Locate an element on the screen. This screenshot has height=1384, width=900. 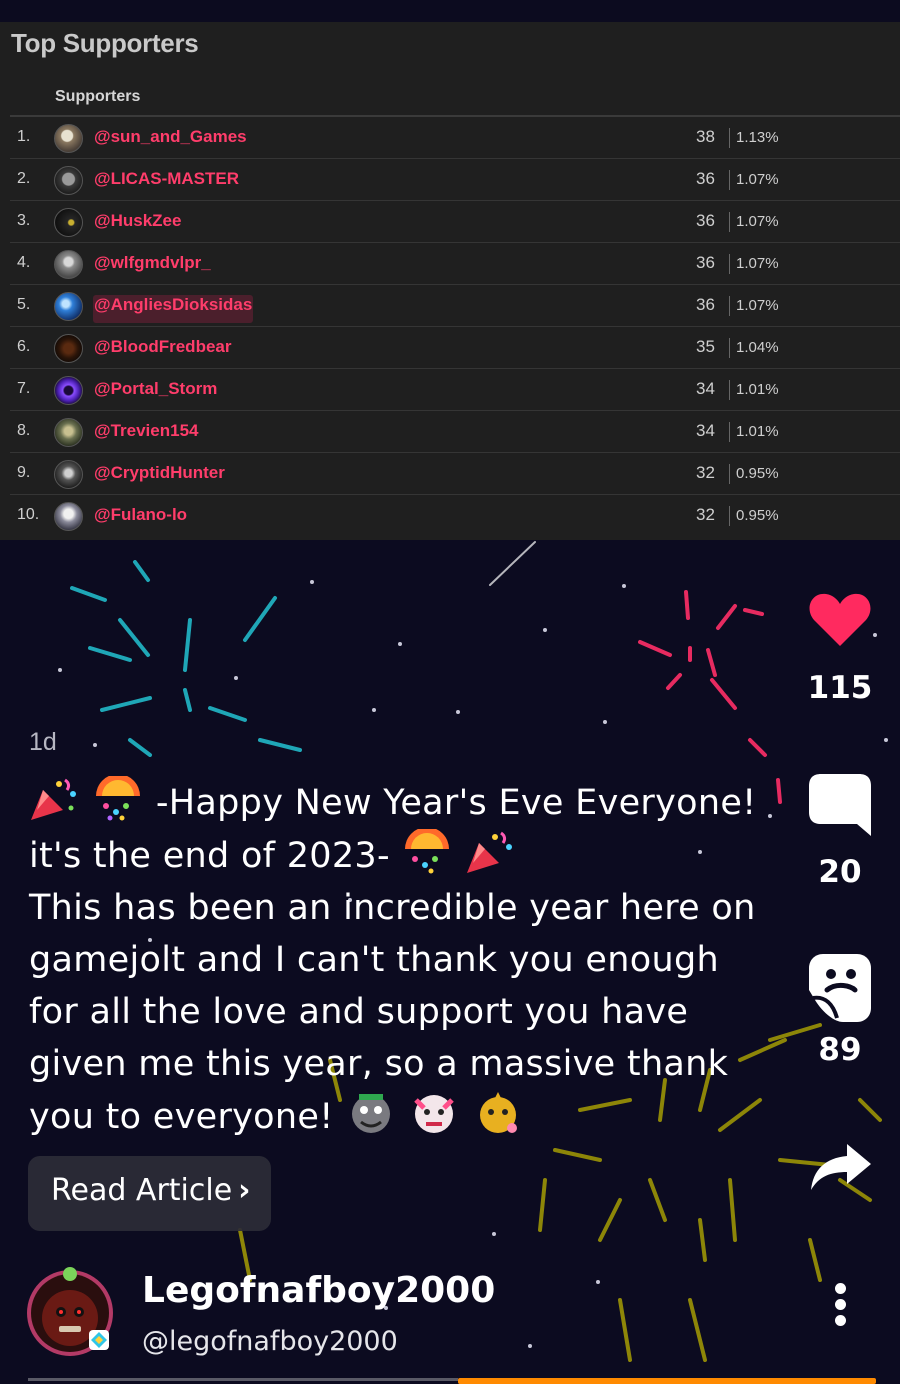
supporter-username: @Portal_Storm is located at coordinates (155, 389).